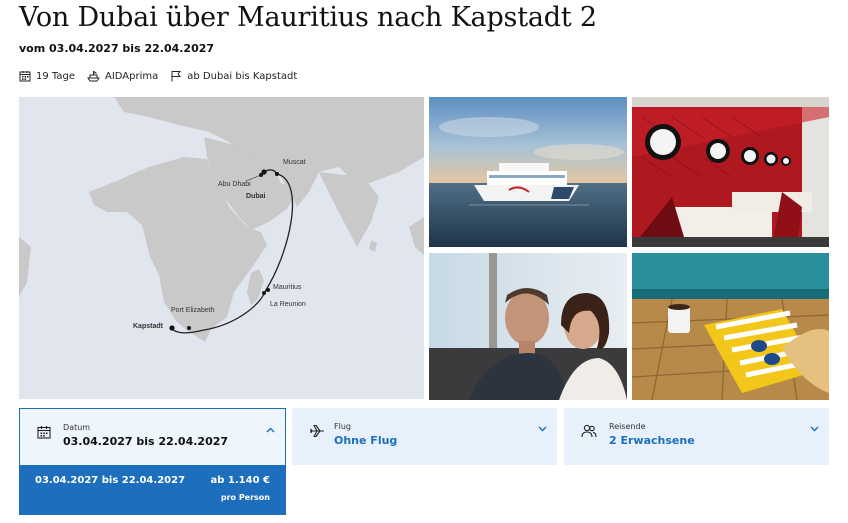 Image resolution: width=848 pixels, height=523 pixels. Describe the element at coordinates (652, 440) in the screenshot. I see `travellers-value: 2 Erwachsene` at that location.